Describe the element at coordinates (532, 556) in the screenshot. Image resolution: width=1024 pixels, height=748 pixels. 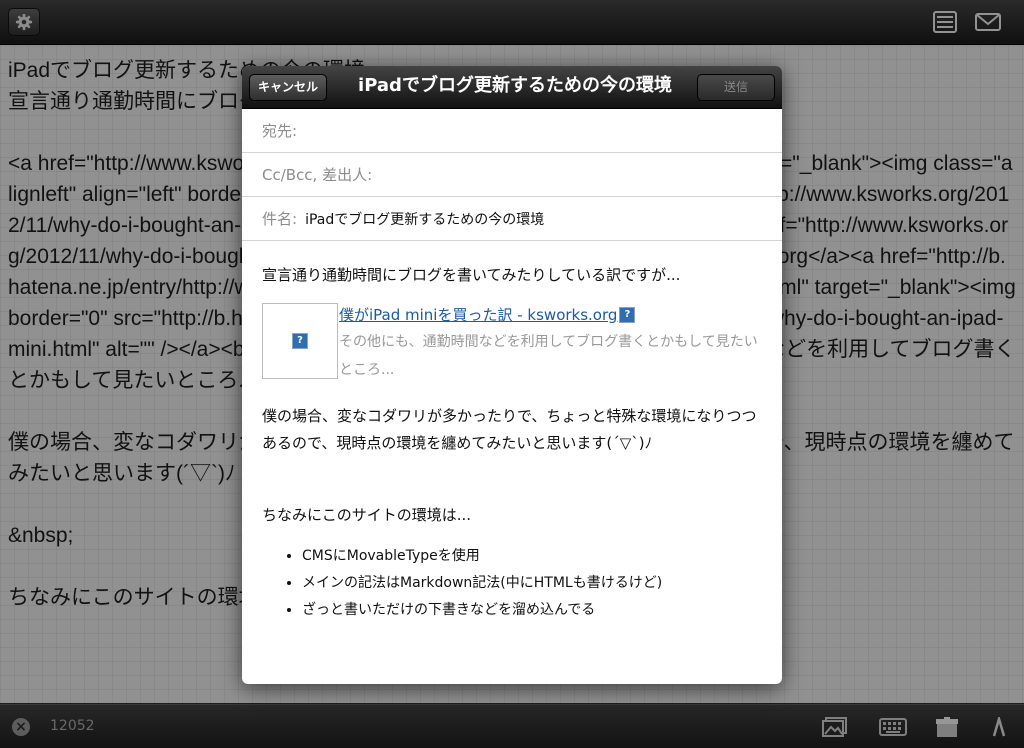
I see `list-item: CMSにMovableTypeを使用` at that location.